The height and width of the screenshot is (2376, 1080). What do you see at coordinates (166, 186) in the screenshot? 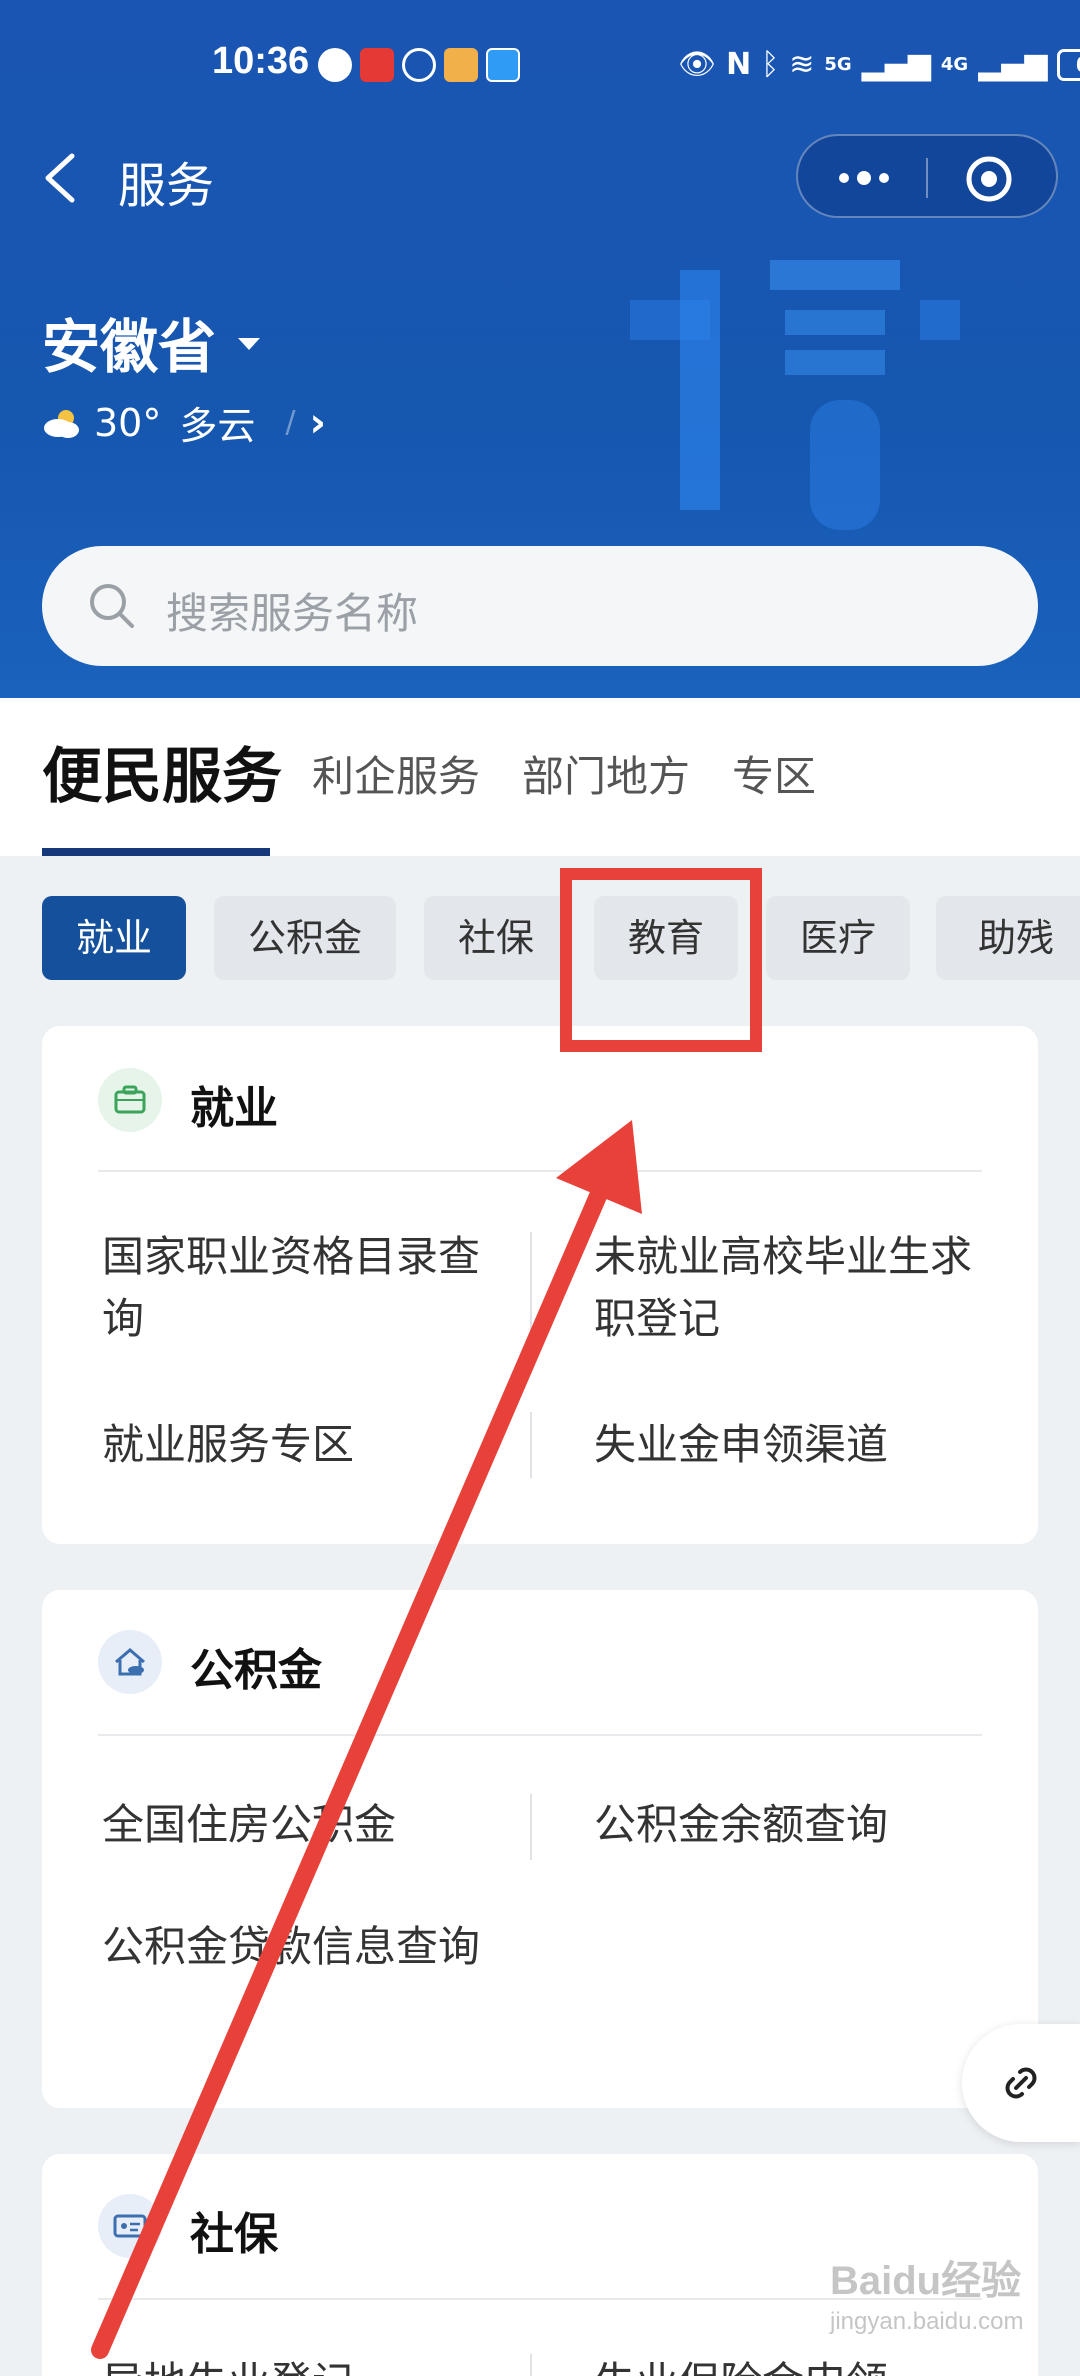
I see `page-title: 服务` at bounding box center [166, 186].